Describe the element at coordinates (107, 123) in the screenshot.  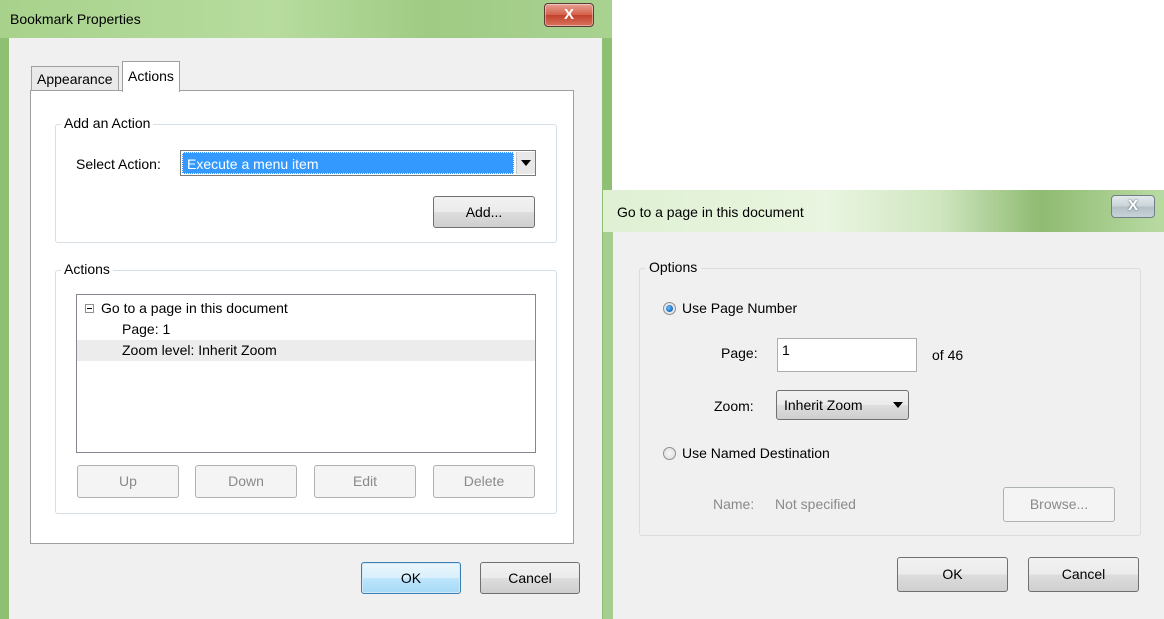
I see `group-label-add-action: Add an Action` at that location.